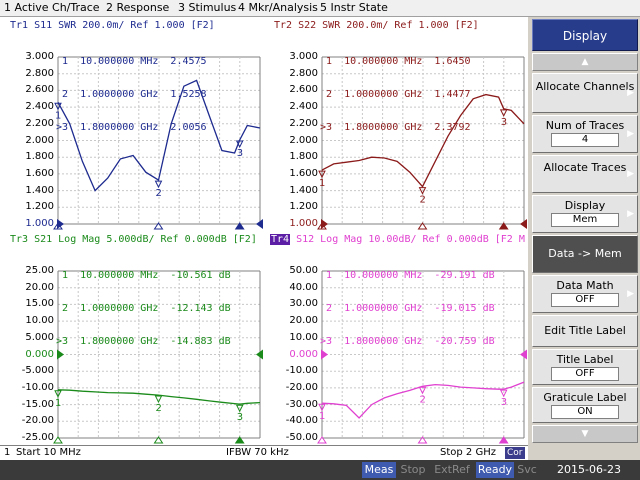 This screenshot has height=480, width=640. Describe the element at coordinates (452, 469) in the screenshot. I see `extref-indicator: ExtRef` at that location.